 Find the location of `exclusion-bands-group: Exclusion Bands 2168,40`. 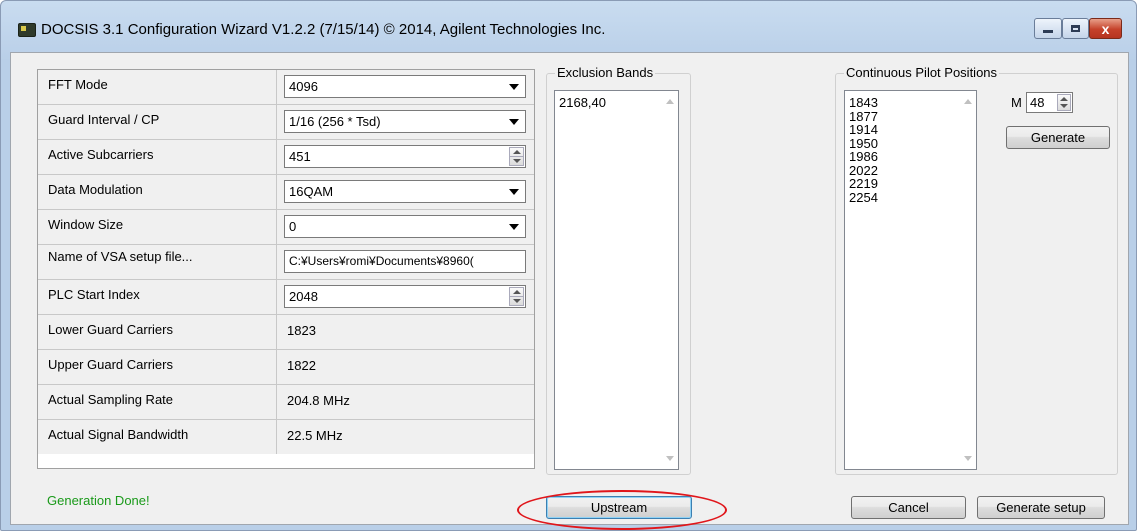

exclusion-bands-group: Exclusion Bands 2168,40 is located at coordinates (618, 270).